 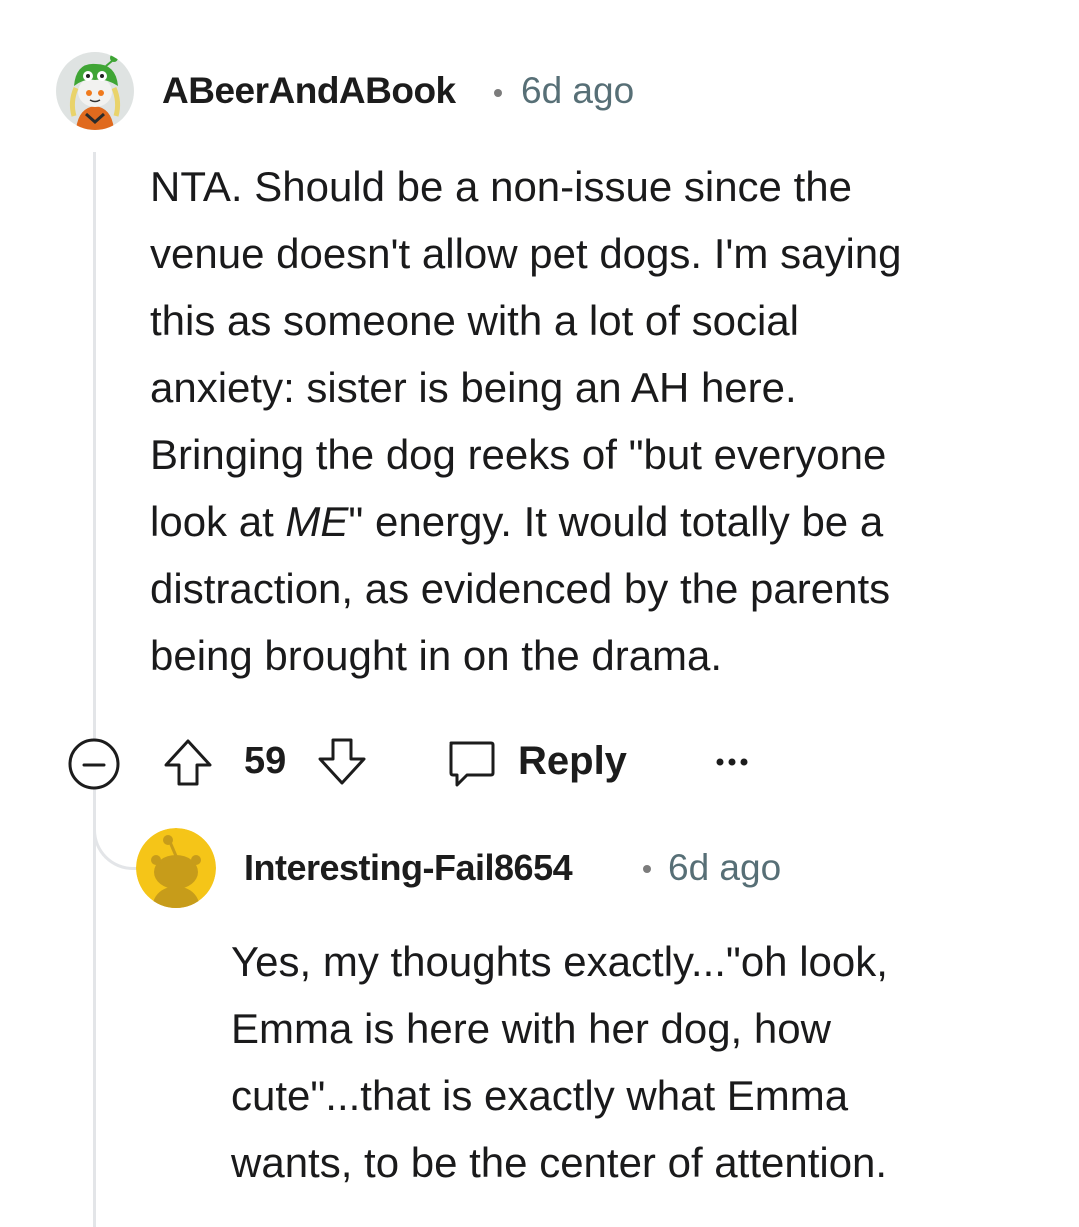 What do you see at coordinates (309, 91) in the screenshot?
I see `comment-author: ABeerAndABook` at bounding box center [309, 91].